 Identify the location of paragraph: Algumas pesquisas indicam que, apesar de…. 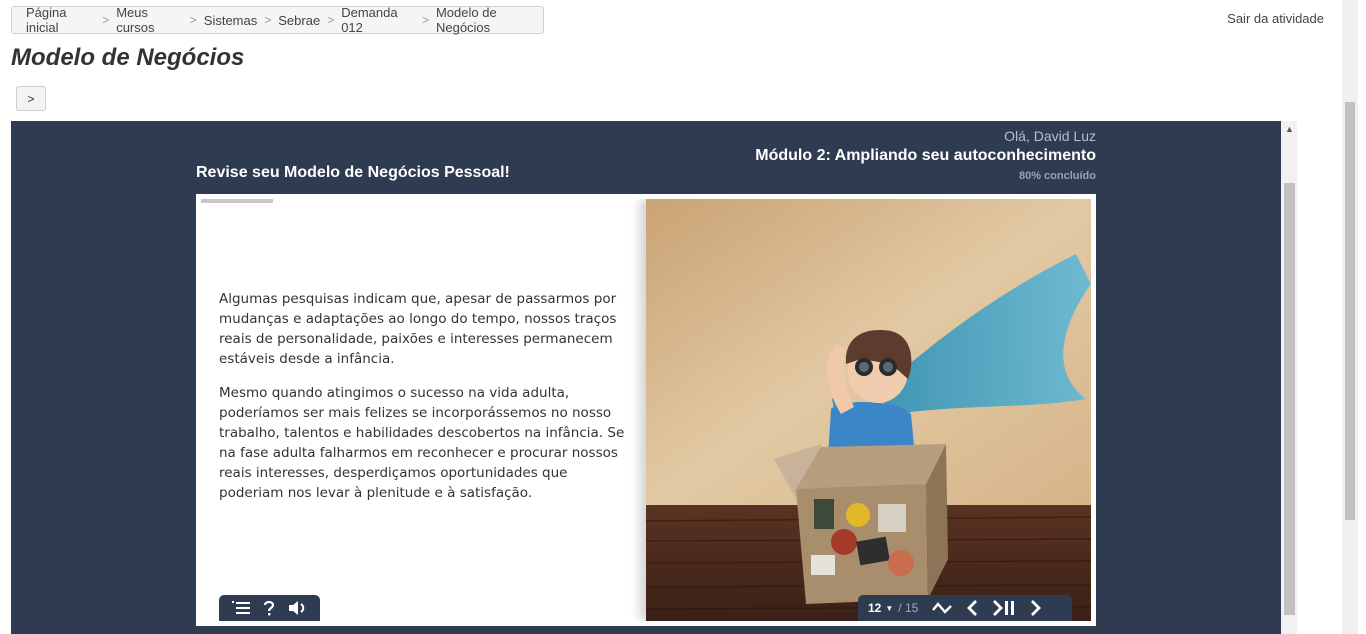
(418, 329).